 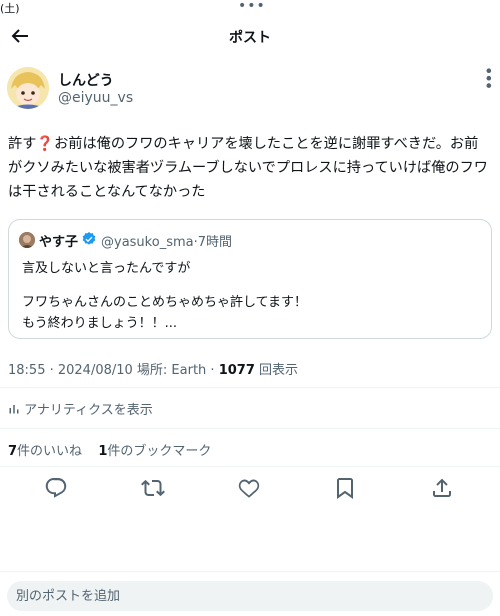 I want to click on more-icon: •••, so click(x=488, y=77).